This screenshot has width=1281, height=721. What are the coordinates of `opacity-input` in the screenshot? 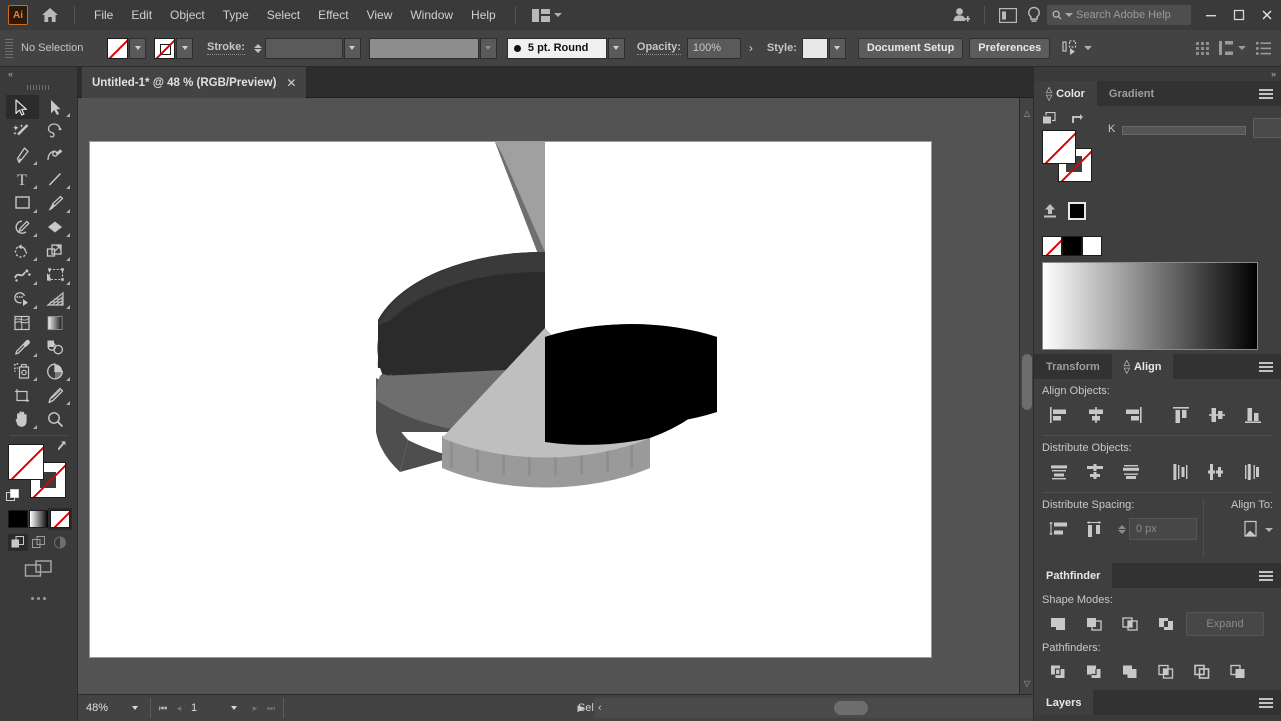 It's located at (713, 48).